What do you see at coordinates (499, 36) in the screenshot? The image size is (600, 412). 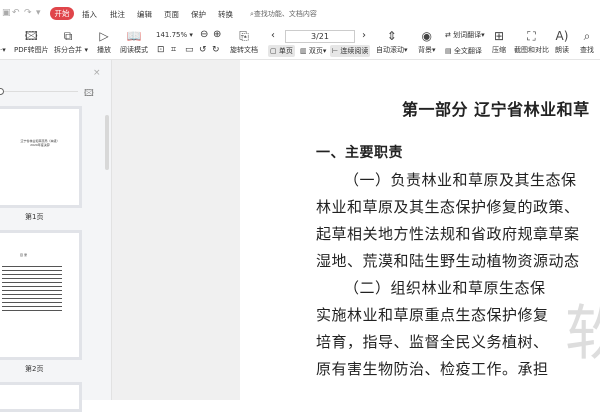 I see `compress-icon: ⊞` at bounding box center [499, 36].